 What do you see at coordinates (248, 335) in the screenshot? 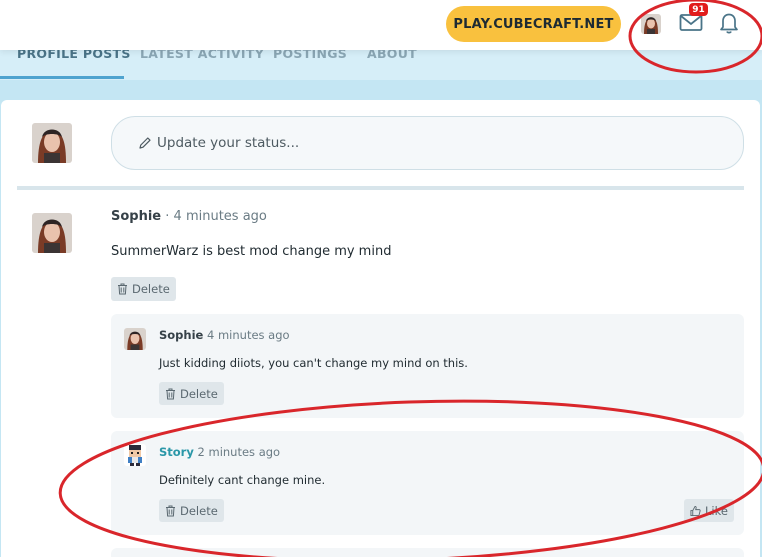
I see `comment-timestamp: 4 minutes ago` at bounding box center [248, 335].